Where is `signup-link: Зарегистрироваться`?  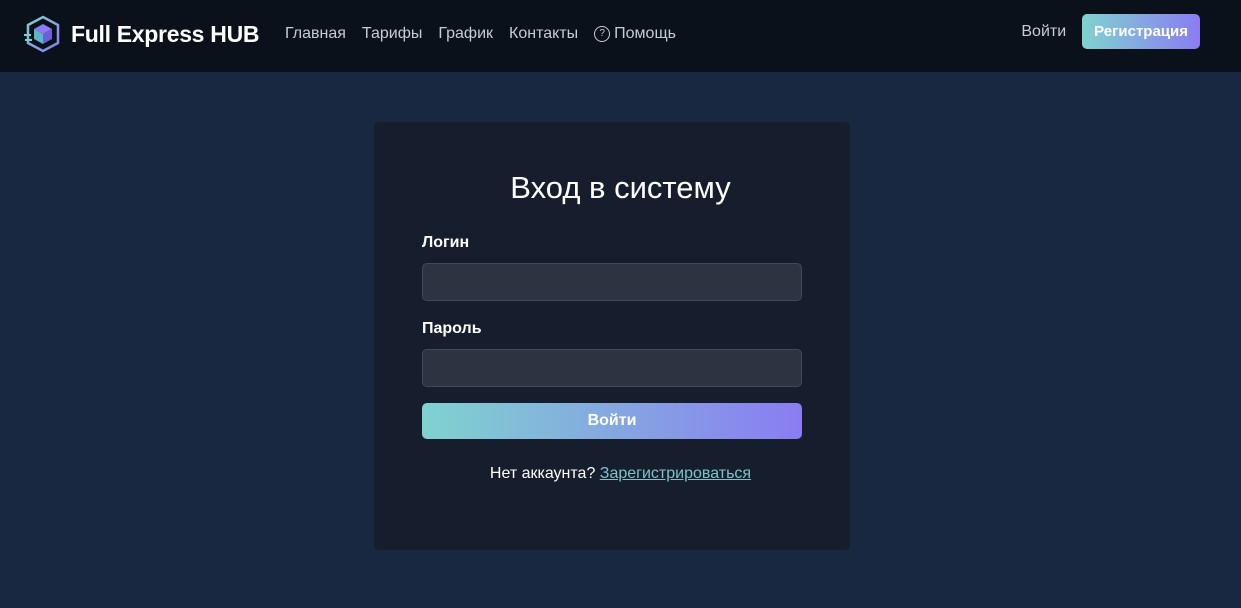 signup-link: Зарегистрироваться is located at coordinates (675, 473).